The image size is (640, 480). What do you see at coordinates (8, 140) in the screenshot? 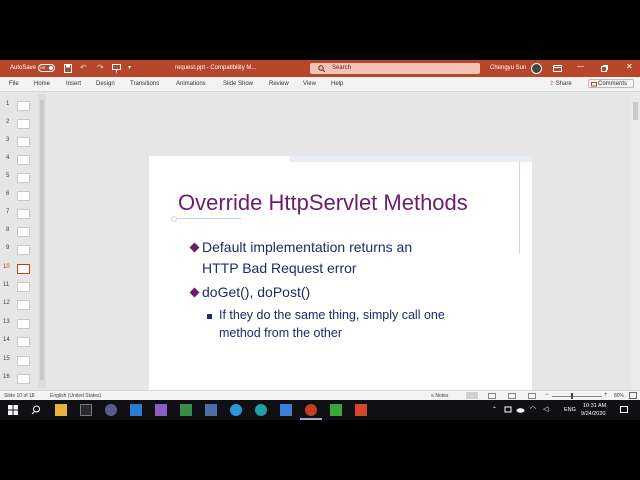
I see `thumbnail-number: 3` at bounding box center [8, 140].